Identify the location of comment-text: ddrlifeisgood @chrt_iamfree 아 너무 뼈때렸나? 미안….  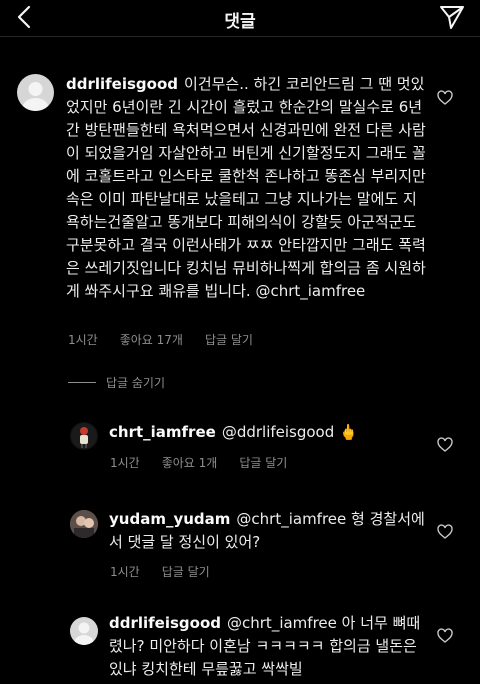
(269, 646).